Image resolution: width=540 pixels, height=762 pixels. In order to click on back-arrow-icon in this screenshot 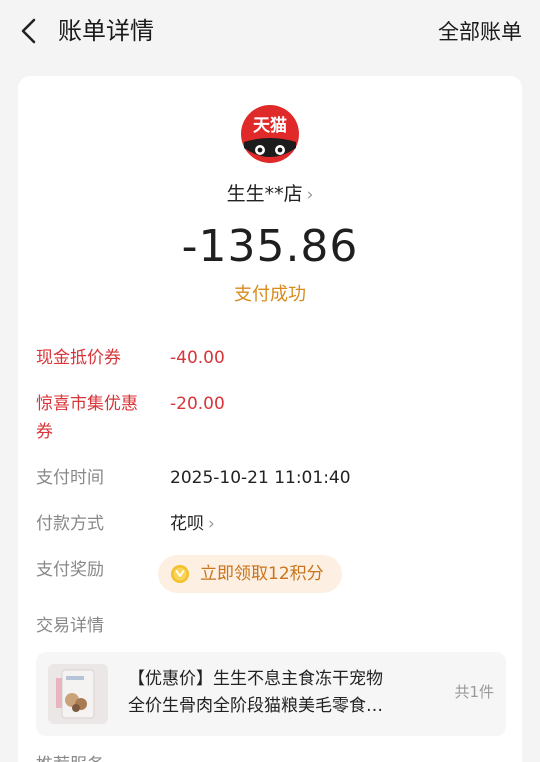, I will do `click(29, 31)`.